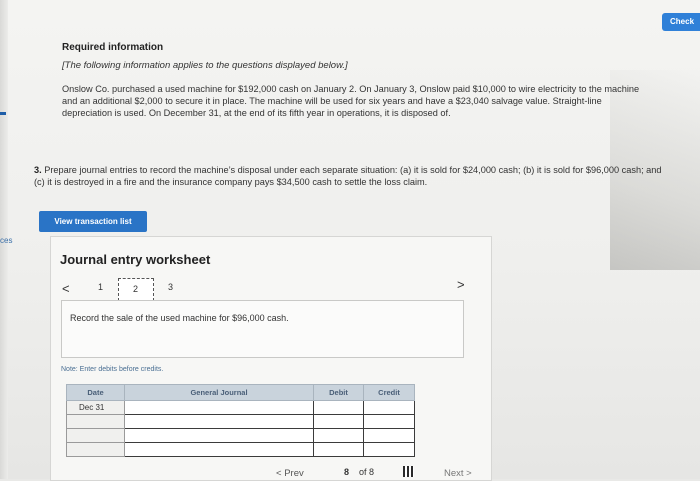 This screenshot has height=481, width=700. I want to click on next-button: Next >, so click(458, 473).